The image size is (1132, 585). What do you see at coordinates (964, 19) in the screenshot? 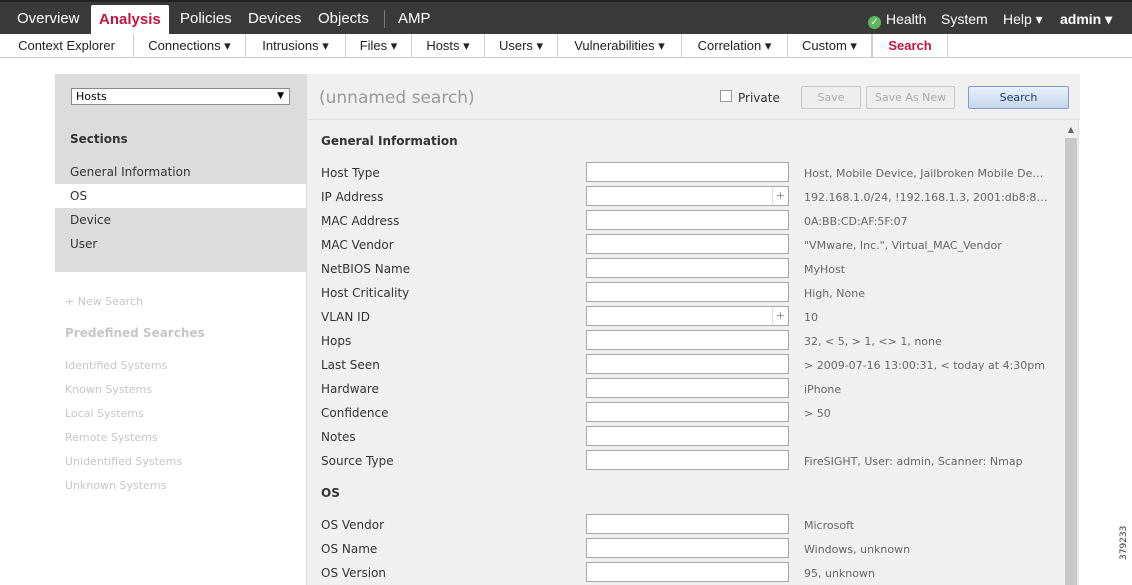
I see `system-link: System` at bounding box center [964, 19].